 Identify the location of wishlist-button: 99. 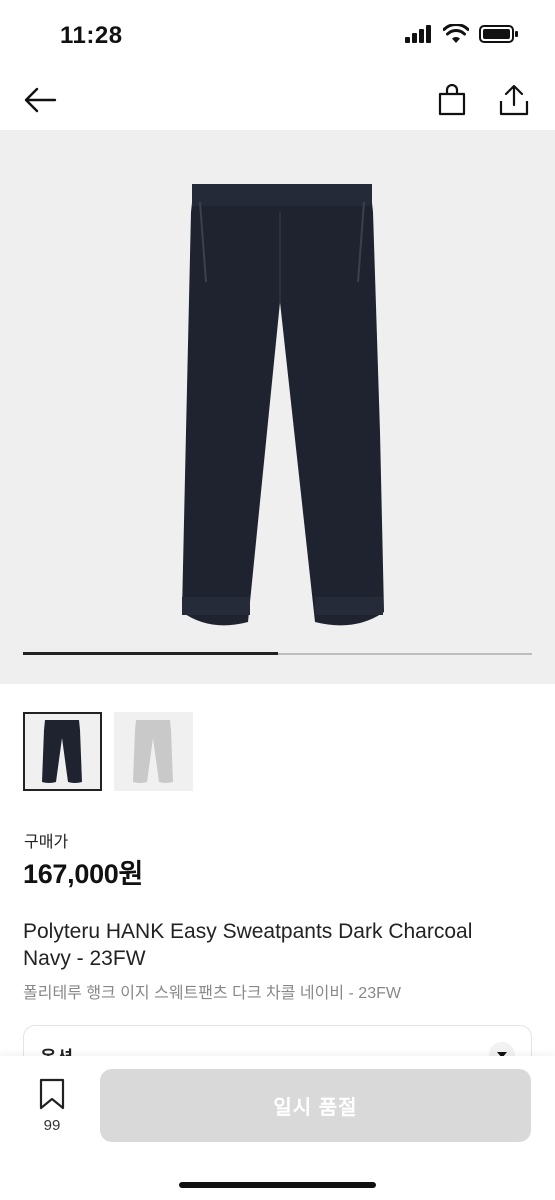
(52, 1106).